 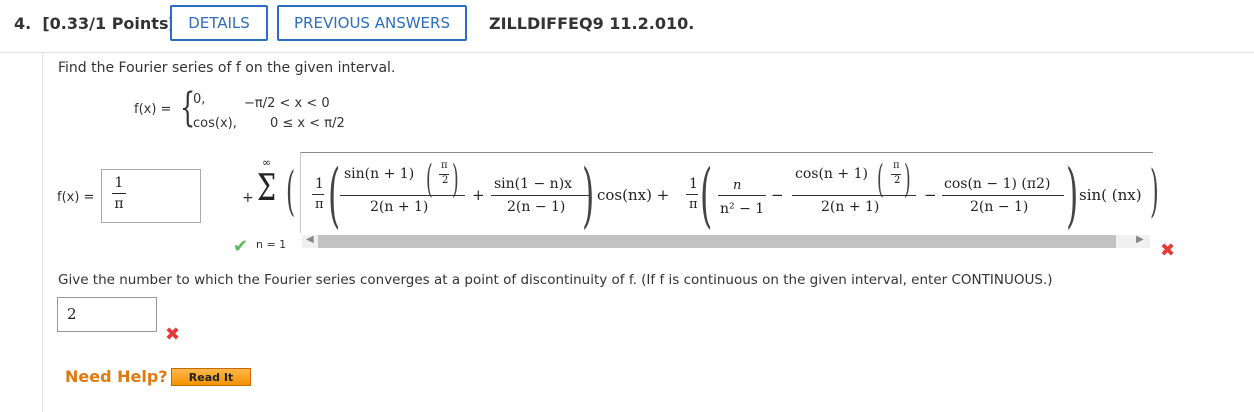 I want to click on case1-value: 0,, so click(x=199, y=99).